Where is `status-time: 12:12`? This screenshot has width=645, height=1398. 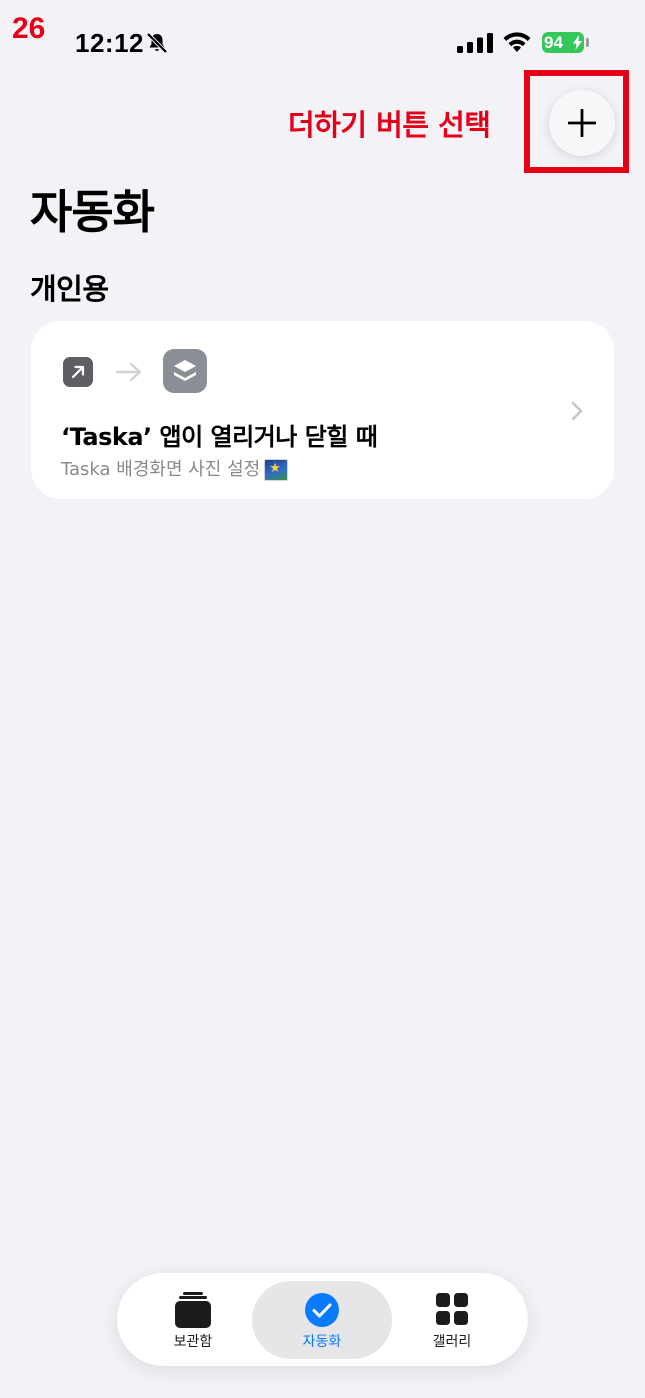 status-time: 12:12 is located at coordinates (109, 43).